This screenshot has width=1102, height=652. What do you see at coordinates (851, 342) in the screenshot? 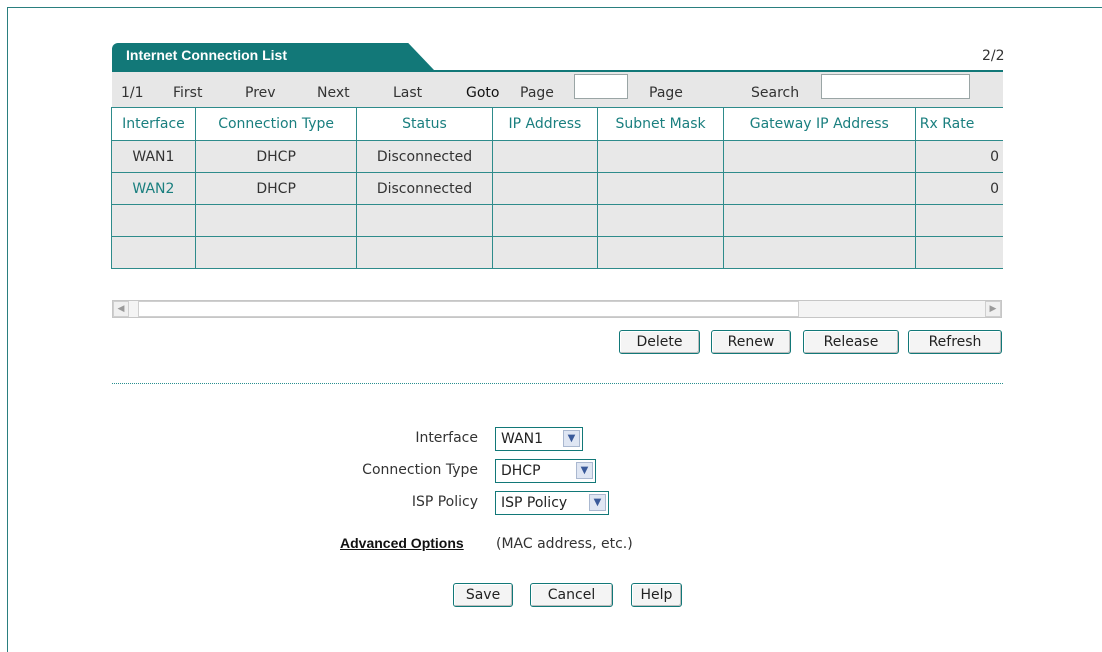
I see `release-button: Release` at bounding box center [851, 342].